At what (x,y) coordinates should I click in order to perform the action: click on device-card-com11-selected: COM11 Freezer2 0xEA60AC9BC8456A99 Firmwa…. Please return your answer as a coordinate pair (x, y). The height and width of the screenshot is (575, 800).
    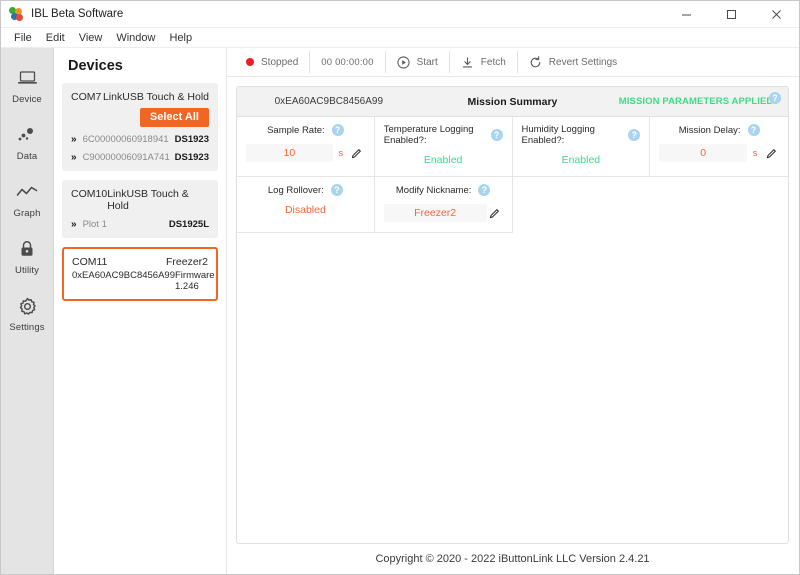
    Looking at the image, I should click on (140, 274).